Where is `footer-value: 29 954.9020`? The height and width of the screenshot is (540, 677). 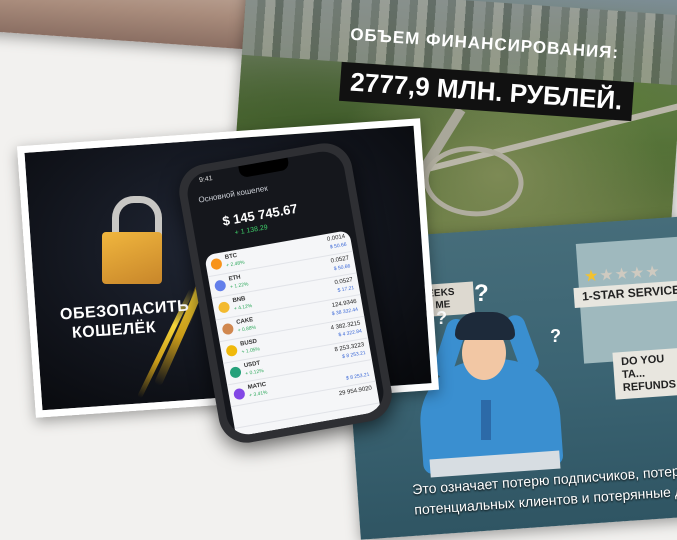 footer-value: 29 954.9020 is located at coordinates (355, 391).